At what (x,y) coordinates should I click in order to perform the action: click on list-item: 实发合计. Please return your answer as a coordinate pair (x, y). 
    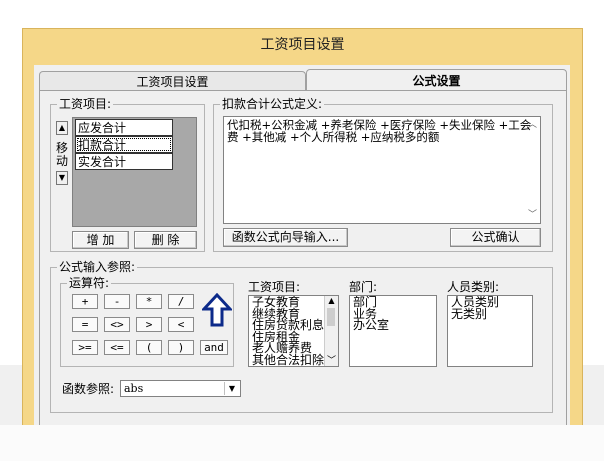
    Looking at the image, I should click on (124, 161).